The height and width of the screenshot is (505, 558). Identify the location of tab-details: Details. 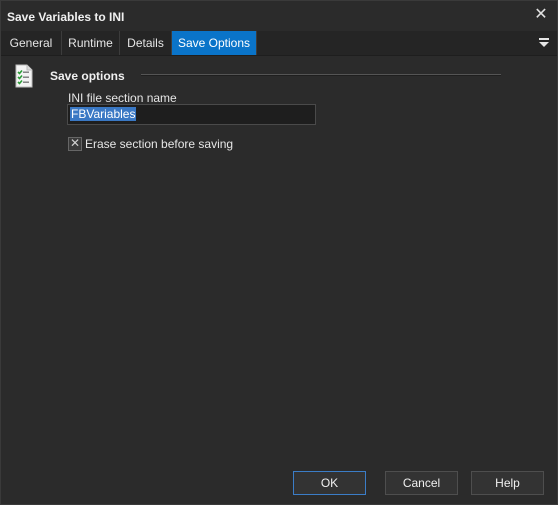
(146, 43).